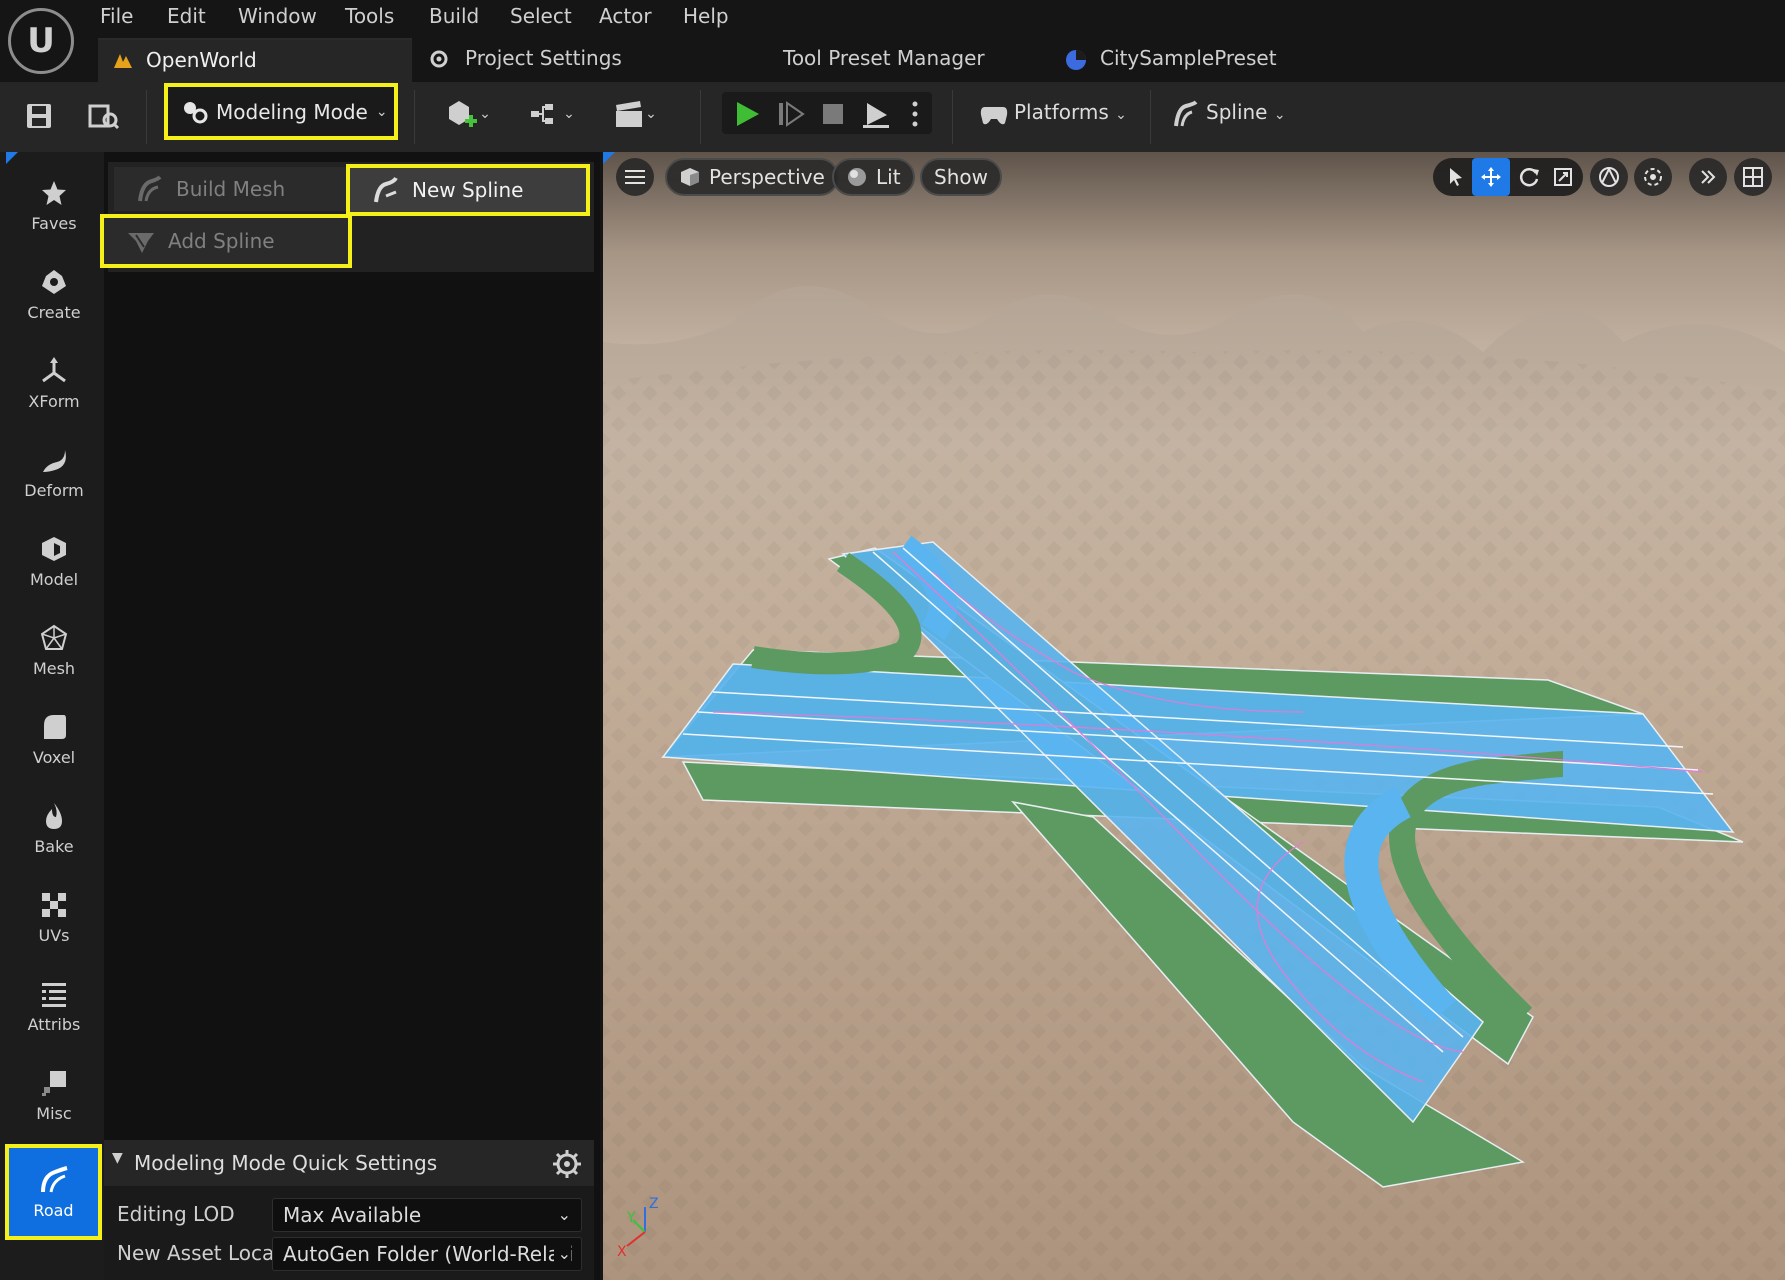 Image resolution: width=1785 pixels, height=1280 pixels. I want to click on rail-item-deform: Deform, so click(54, 472).